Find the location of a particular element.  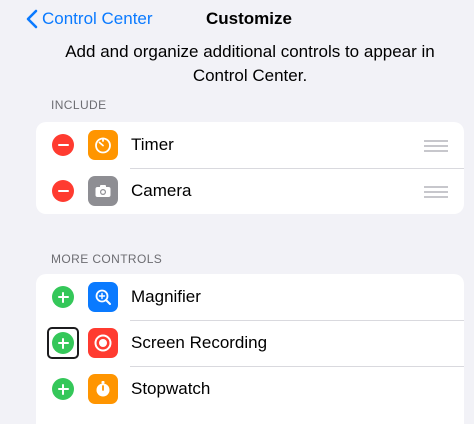

list-item-stopwatch: Stopwatch is located at coordinates (250, 389).